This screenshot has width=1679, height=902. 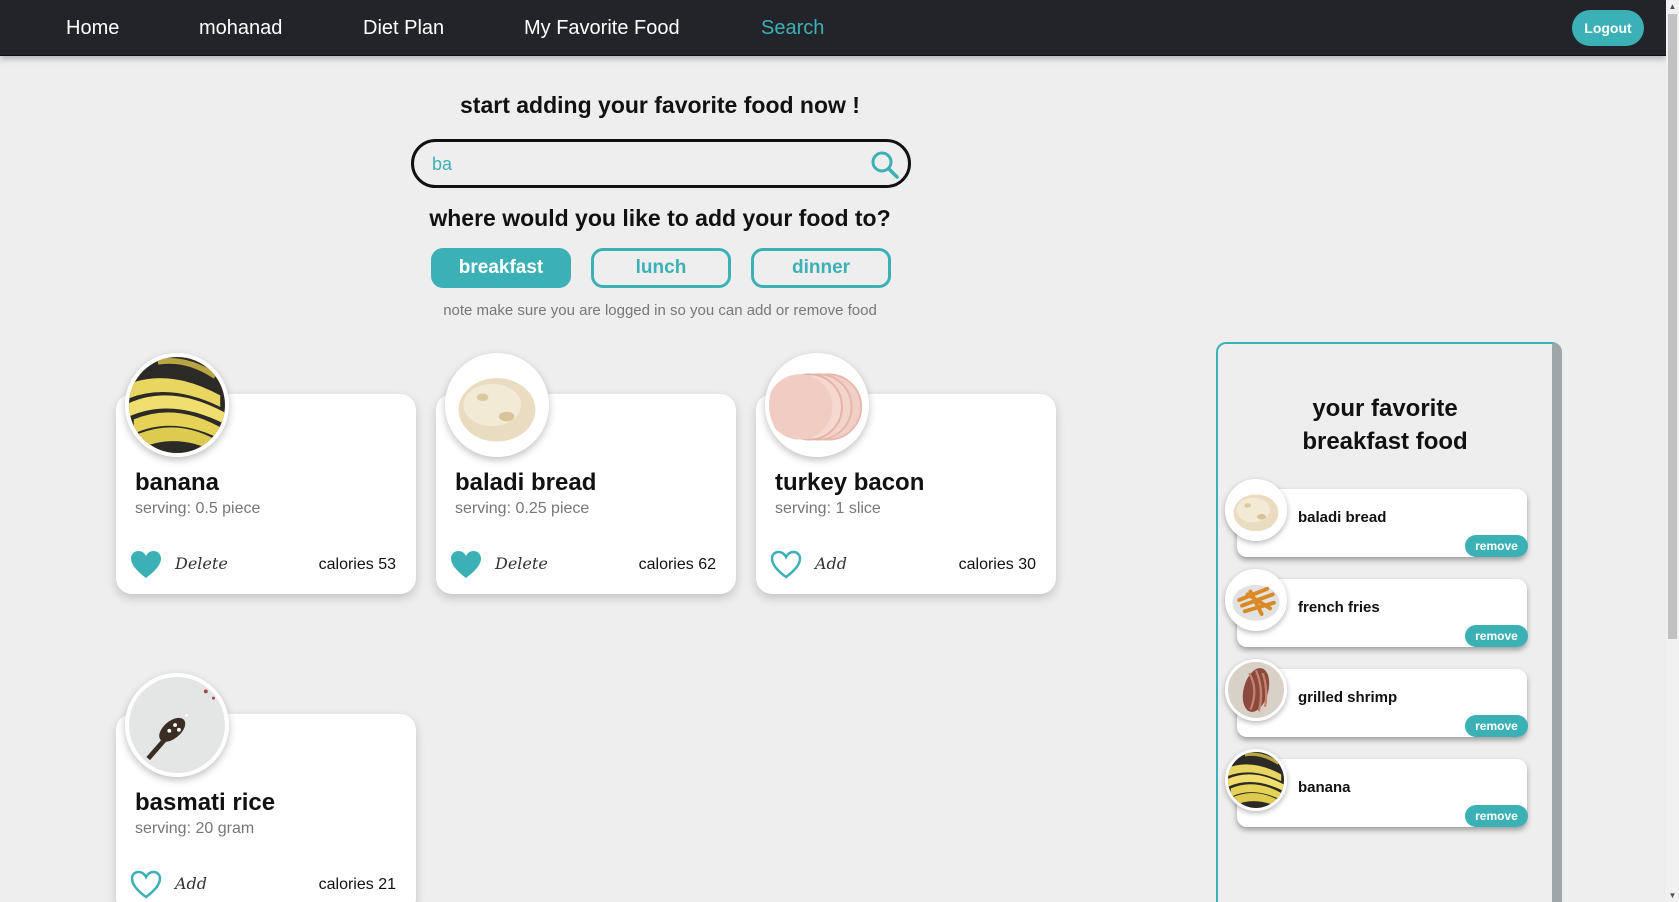 What do you see at coordinates (821, 268) in the screenshot?
I see `dinner-button: dinner` at bounding box center [821, 268].